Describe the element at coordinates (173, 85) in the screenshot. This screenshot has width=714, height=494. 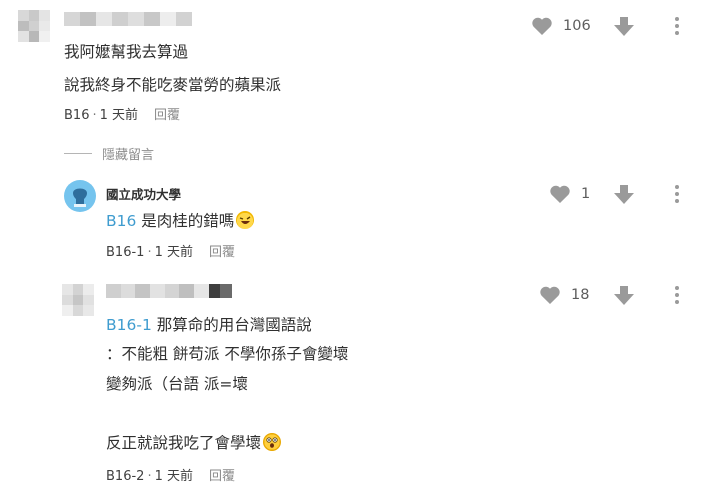
I see `comment-text-line: 說我終身不能吃麥當勞的蘋果派` at that location.